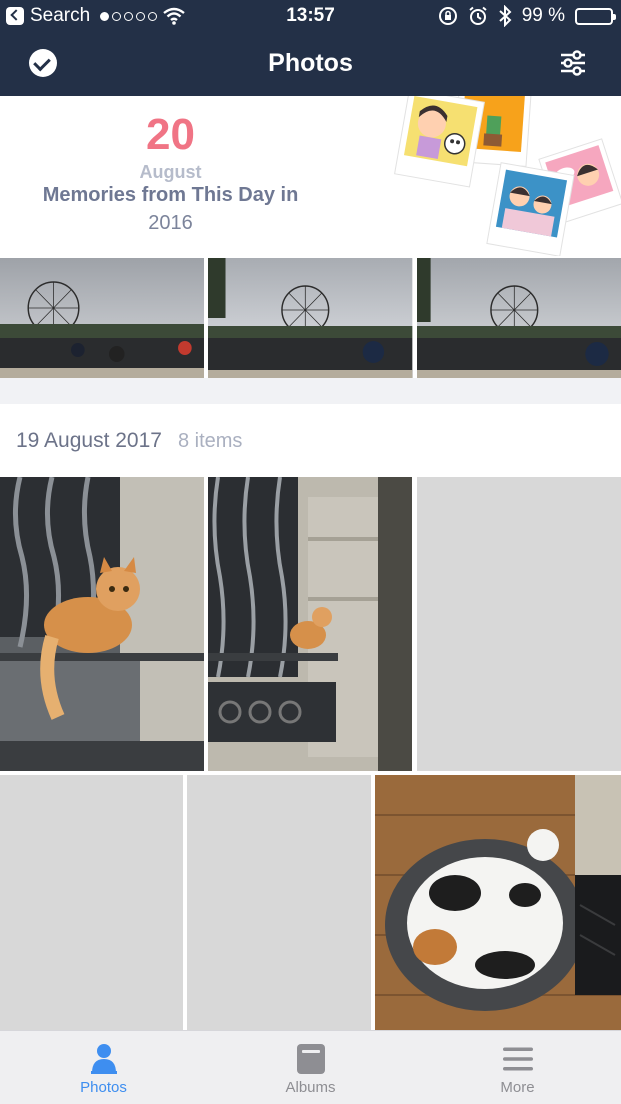  I want to click on sliders-icon, so click(573, 63).